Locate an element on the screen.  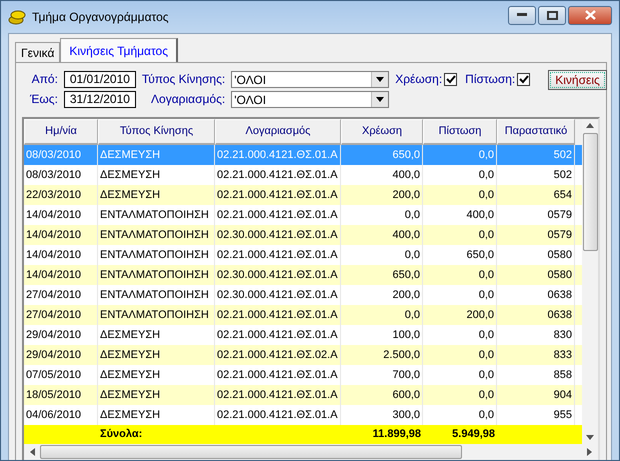
scroll-down-icon is located at coordinates (590, 437).